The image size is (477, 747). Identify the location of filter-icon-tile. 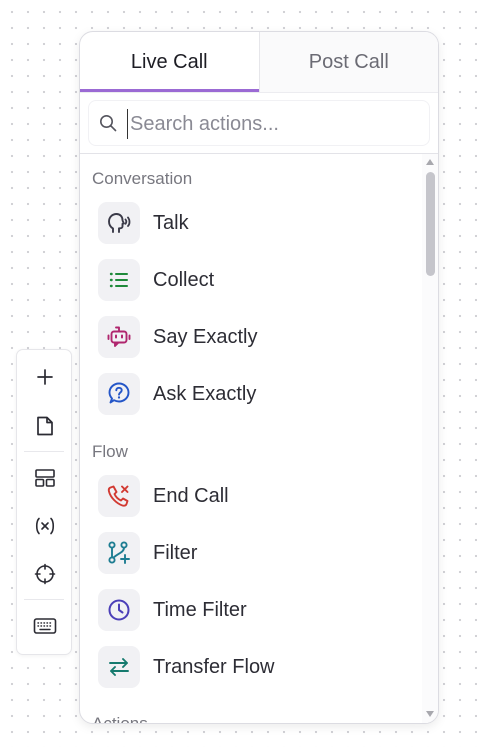
(119, 553).